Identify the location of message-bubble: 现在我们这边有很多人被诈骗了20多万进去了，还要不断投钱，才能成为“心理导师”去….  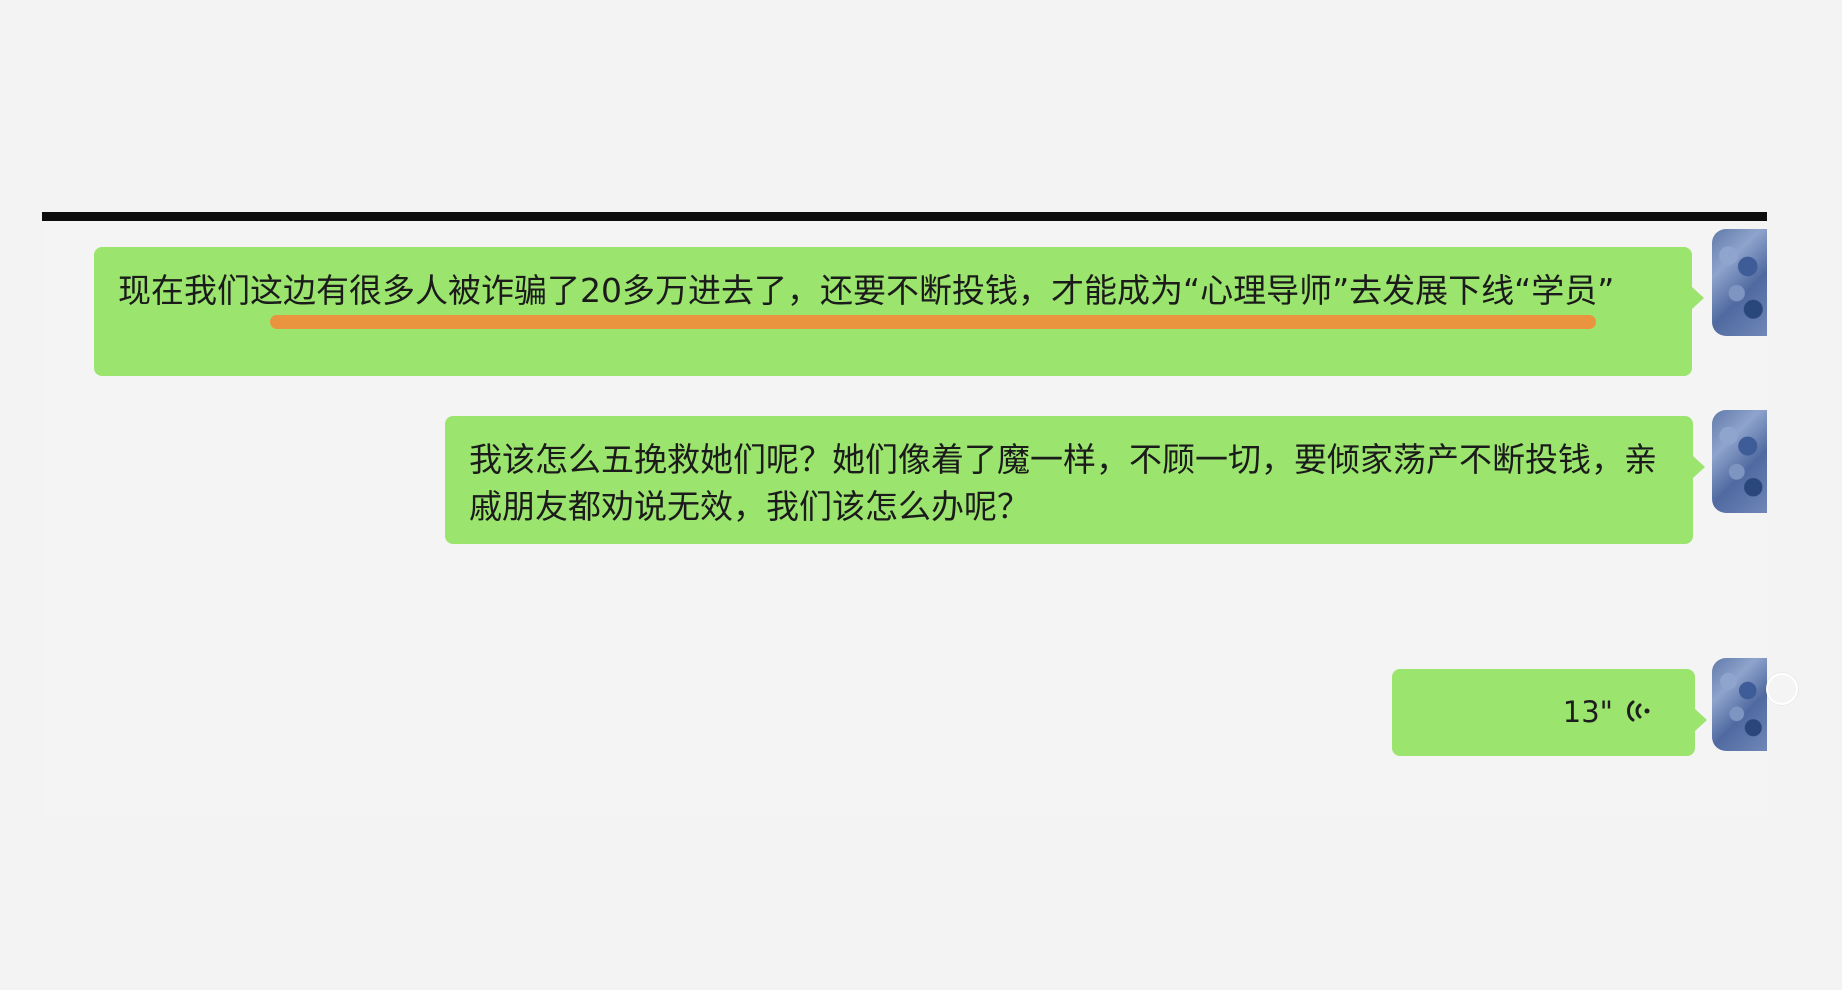
(899, 311).